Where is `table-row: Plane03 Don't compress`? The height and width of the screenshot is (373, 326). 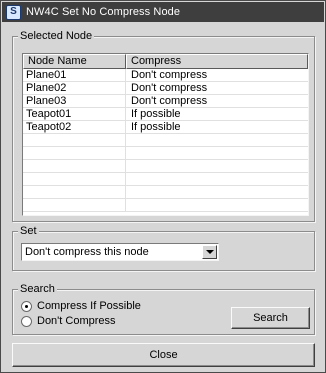 table-row: Plane03 Don't compress is located at coordinates (165, 101).